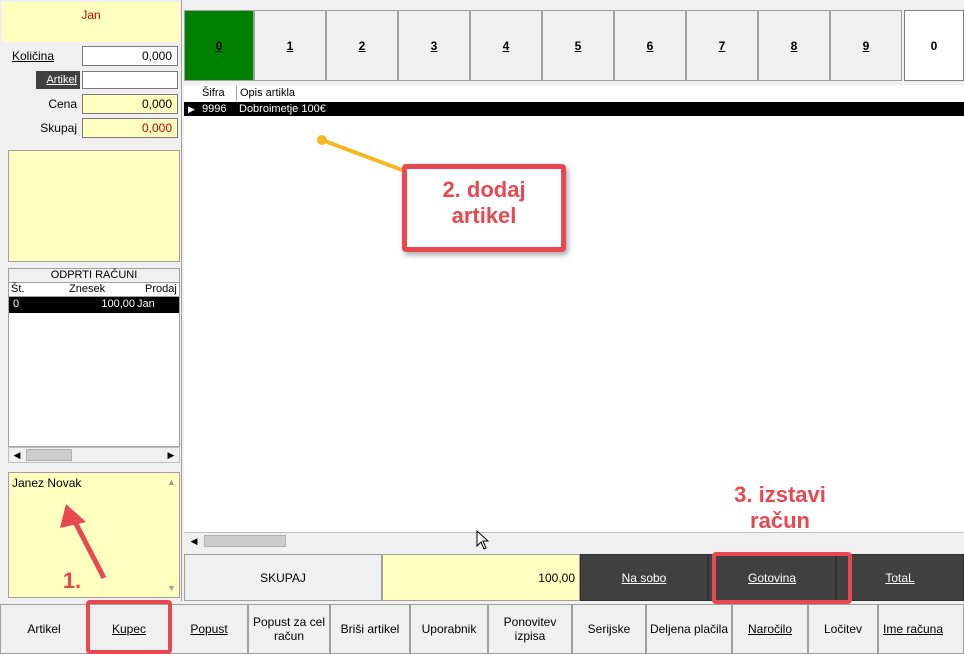 Image resolution: width=964 pixels, height=654 pixels. Describe the element at coordinates (449, 629) in the screenshot. I see `user-button: Uporabnik` at that location.